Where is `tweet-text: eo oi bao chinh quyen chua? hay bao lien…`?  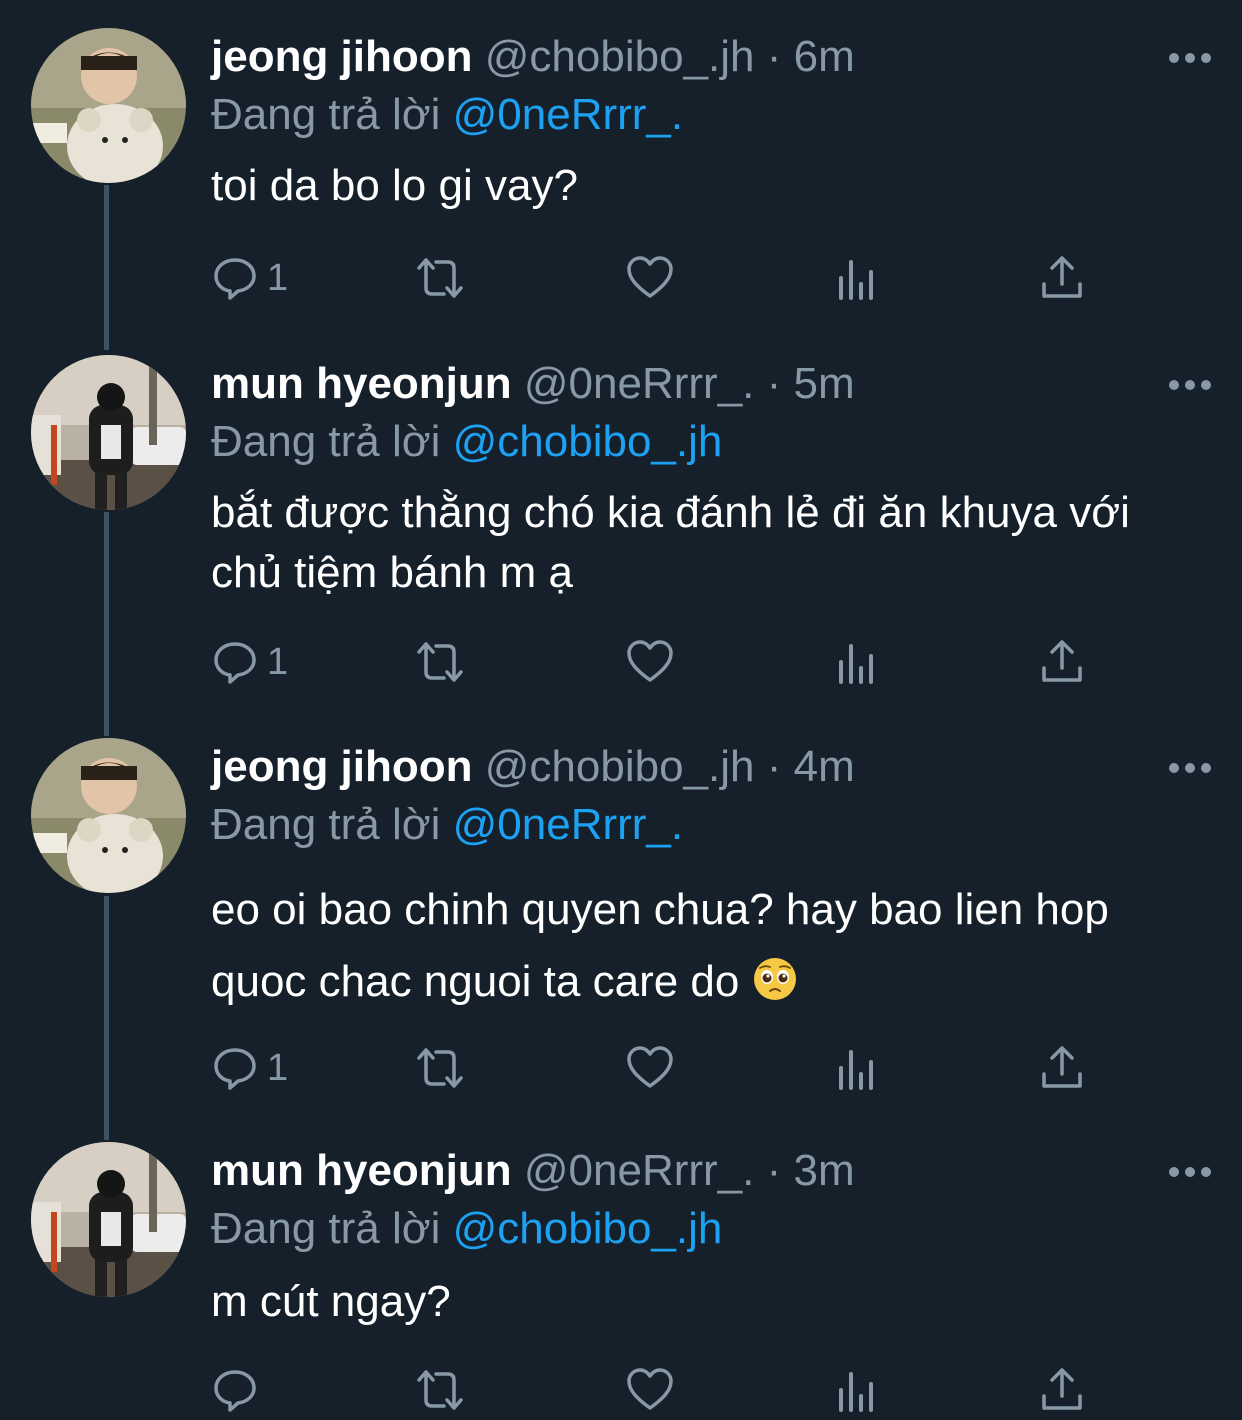
tweet-text: eo oi bao chinh quyen chua? hay bao lien… is located at coordinates (660, 945).